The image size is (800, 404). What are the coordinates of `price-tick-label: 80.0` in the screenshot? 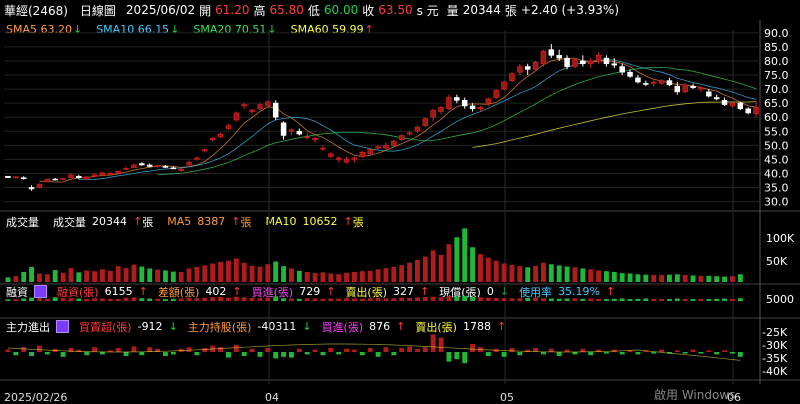 It's located at (776, 61).